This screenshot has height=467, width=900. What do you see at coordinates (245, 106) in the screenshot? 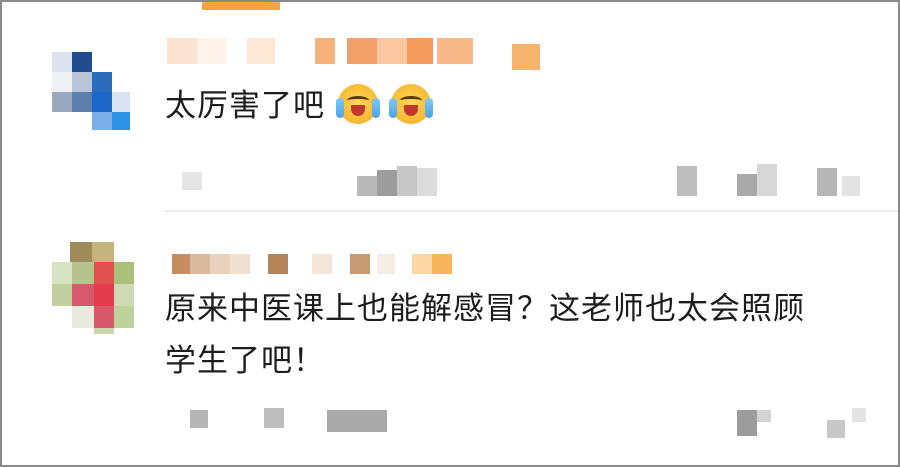
I see `comment-text-body: 太厉害了吧` at bounding box center [245, 106].